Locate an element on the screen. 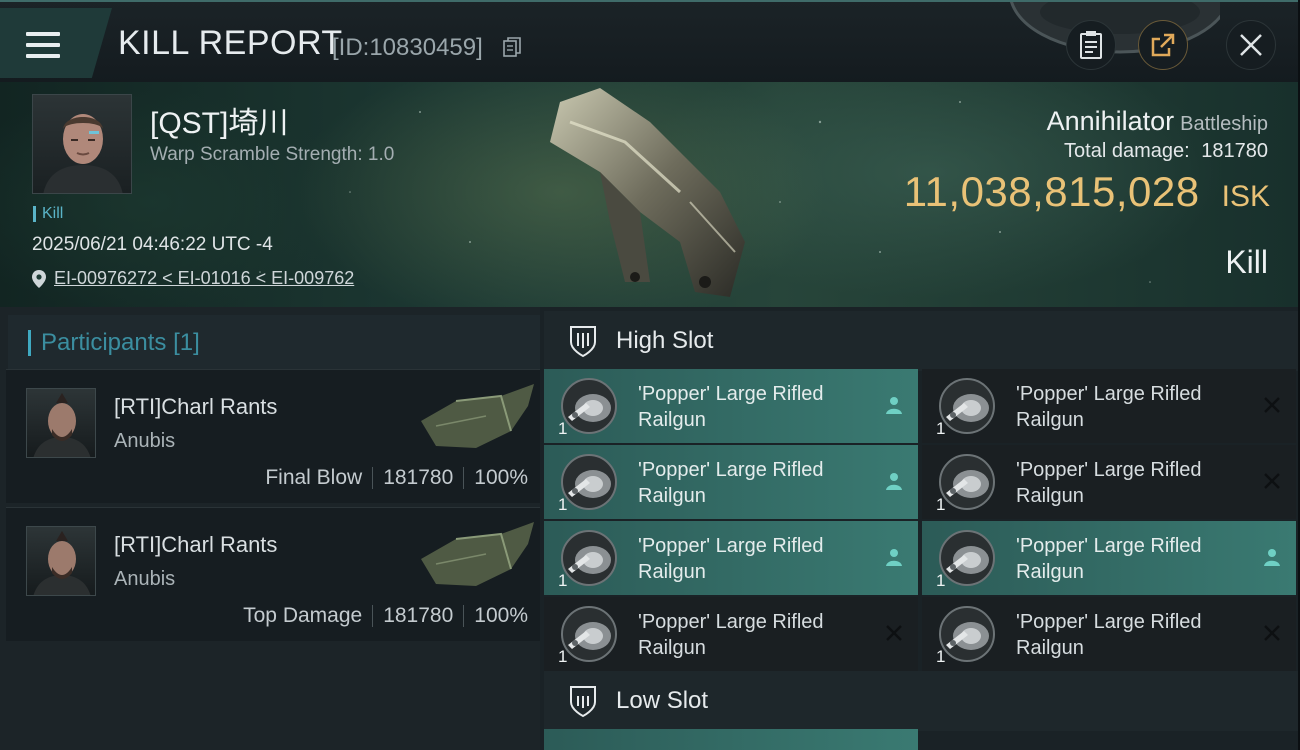  total-damage-label: Total damage: is located at coordinates (1127, 151).